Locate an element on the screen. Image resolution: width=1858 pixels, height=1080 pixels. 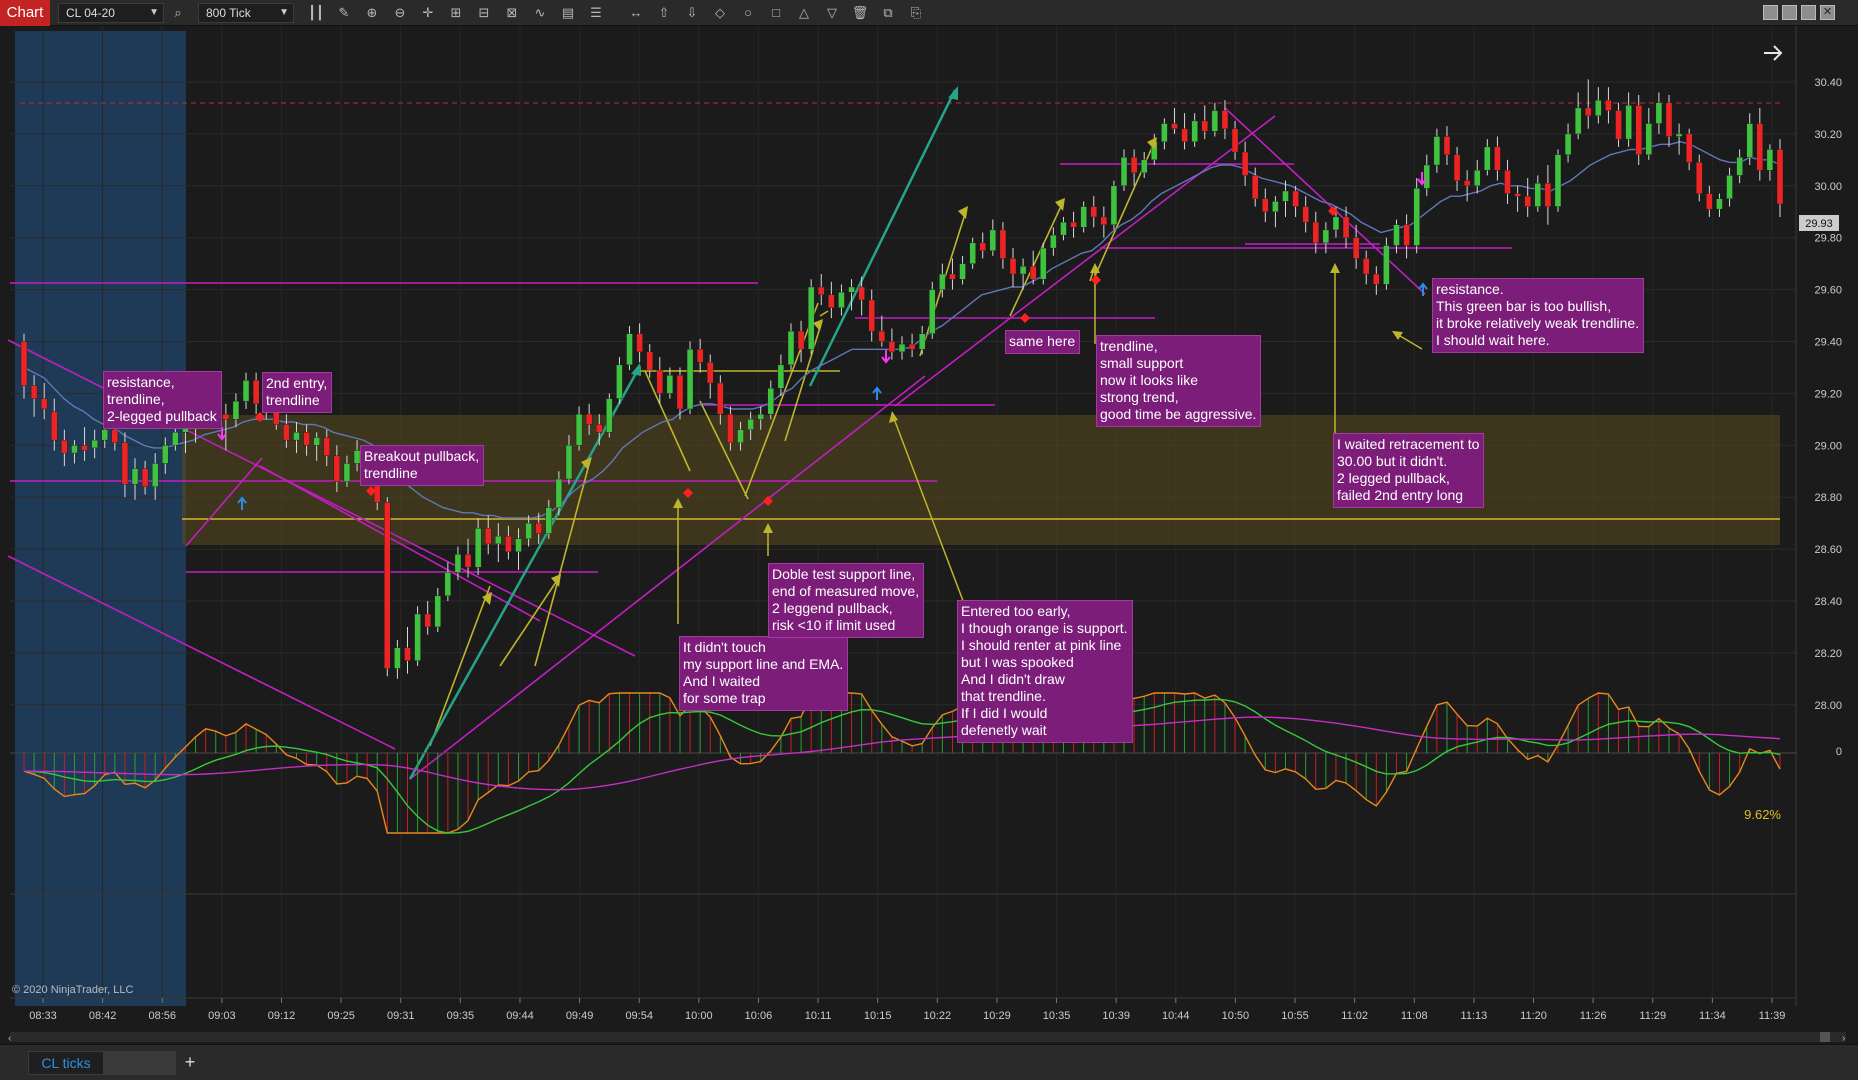
interval-selector: 800 Tick ▼ is located at coordinates (246, 13).